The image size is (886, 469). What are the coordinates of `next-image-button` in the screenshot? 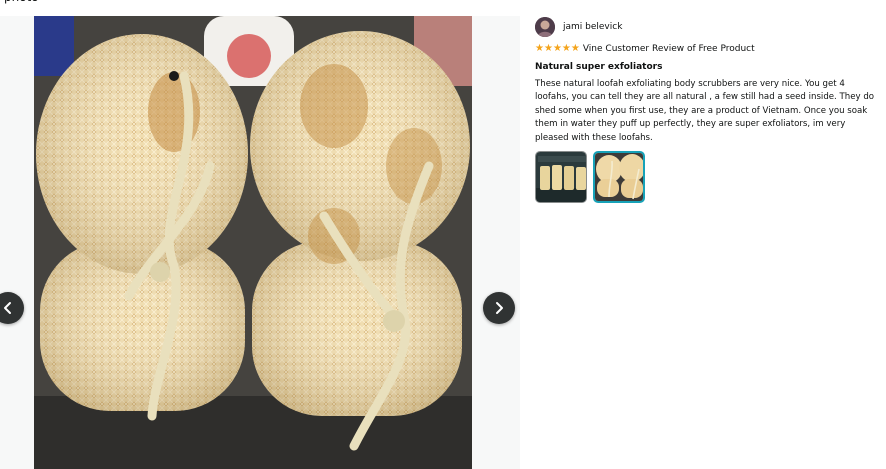 It's located at (499, 308).